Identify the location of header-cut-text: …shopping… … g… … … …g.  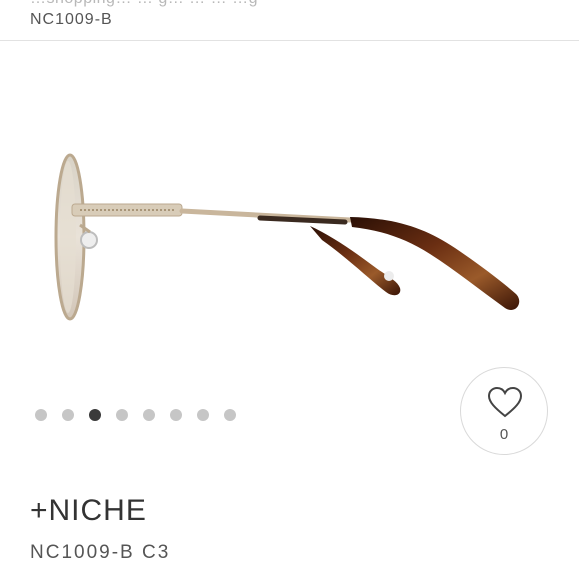
(144, 4).